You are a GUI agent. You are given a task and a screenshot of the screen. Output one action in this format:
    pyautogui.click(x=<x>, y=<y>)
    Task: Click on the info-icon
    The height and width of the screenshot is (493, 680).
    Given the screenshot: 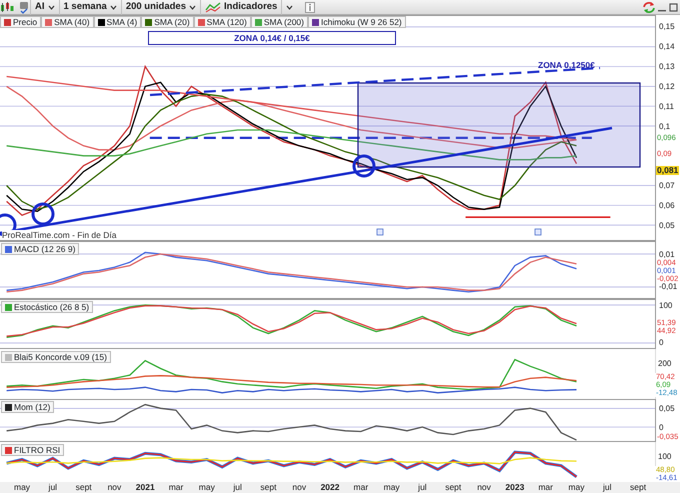 What is the action you would take?
    pyautogui.click(x=310, y=7)
    